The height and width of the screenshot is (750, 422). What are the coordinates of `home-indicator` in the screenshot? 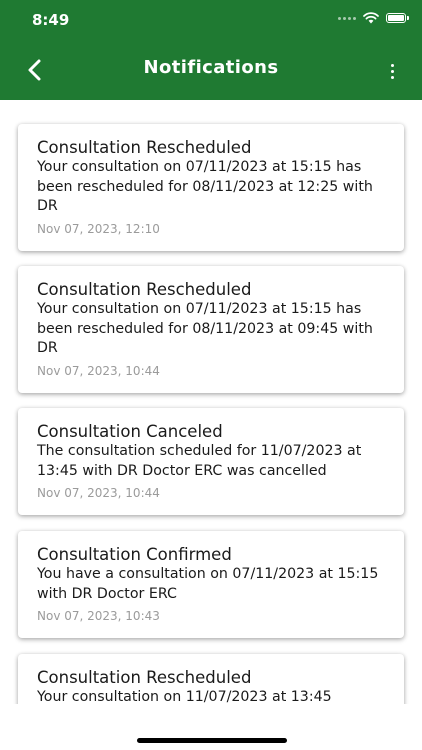 It's located at (212, 740).